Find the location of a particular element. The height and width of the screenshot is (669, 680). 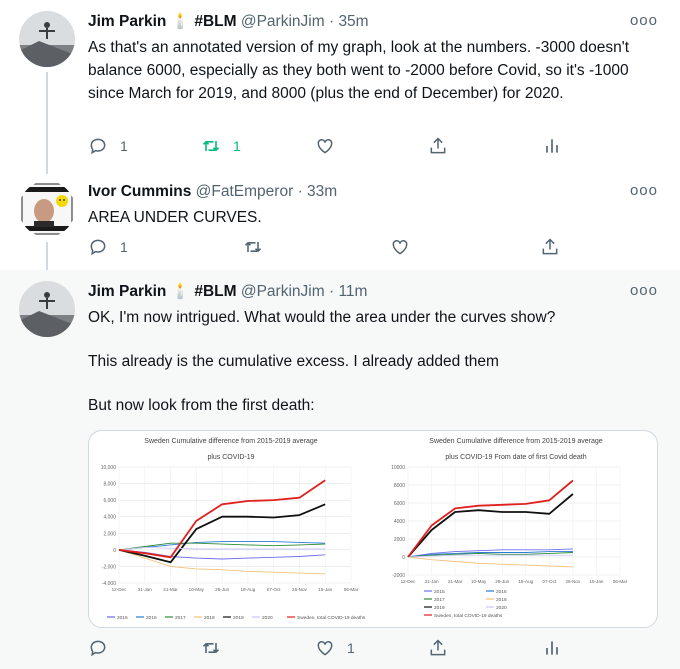

y-tick-label: -2,000 is located at coordinates (109, 567).